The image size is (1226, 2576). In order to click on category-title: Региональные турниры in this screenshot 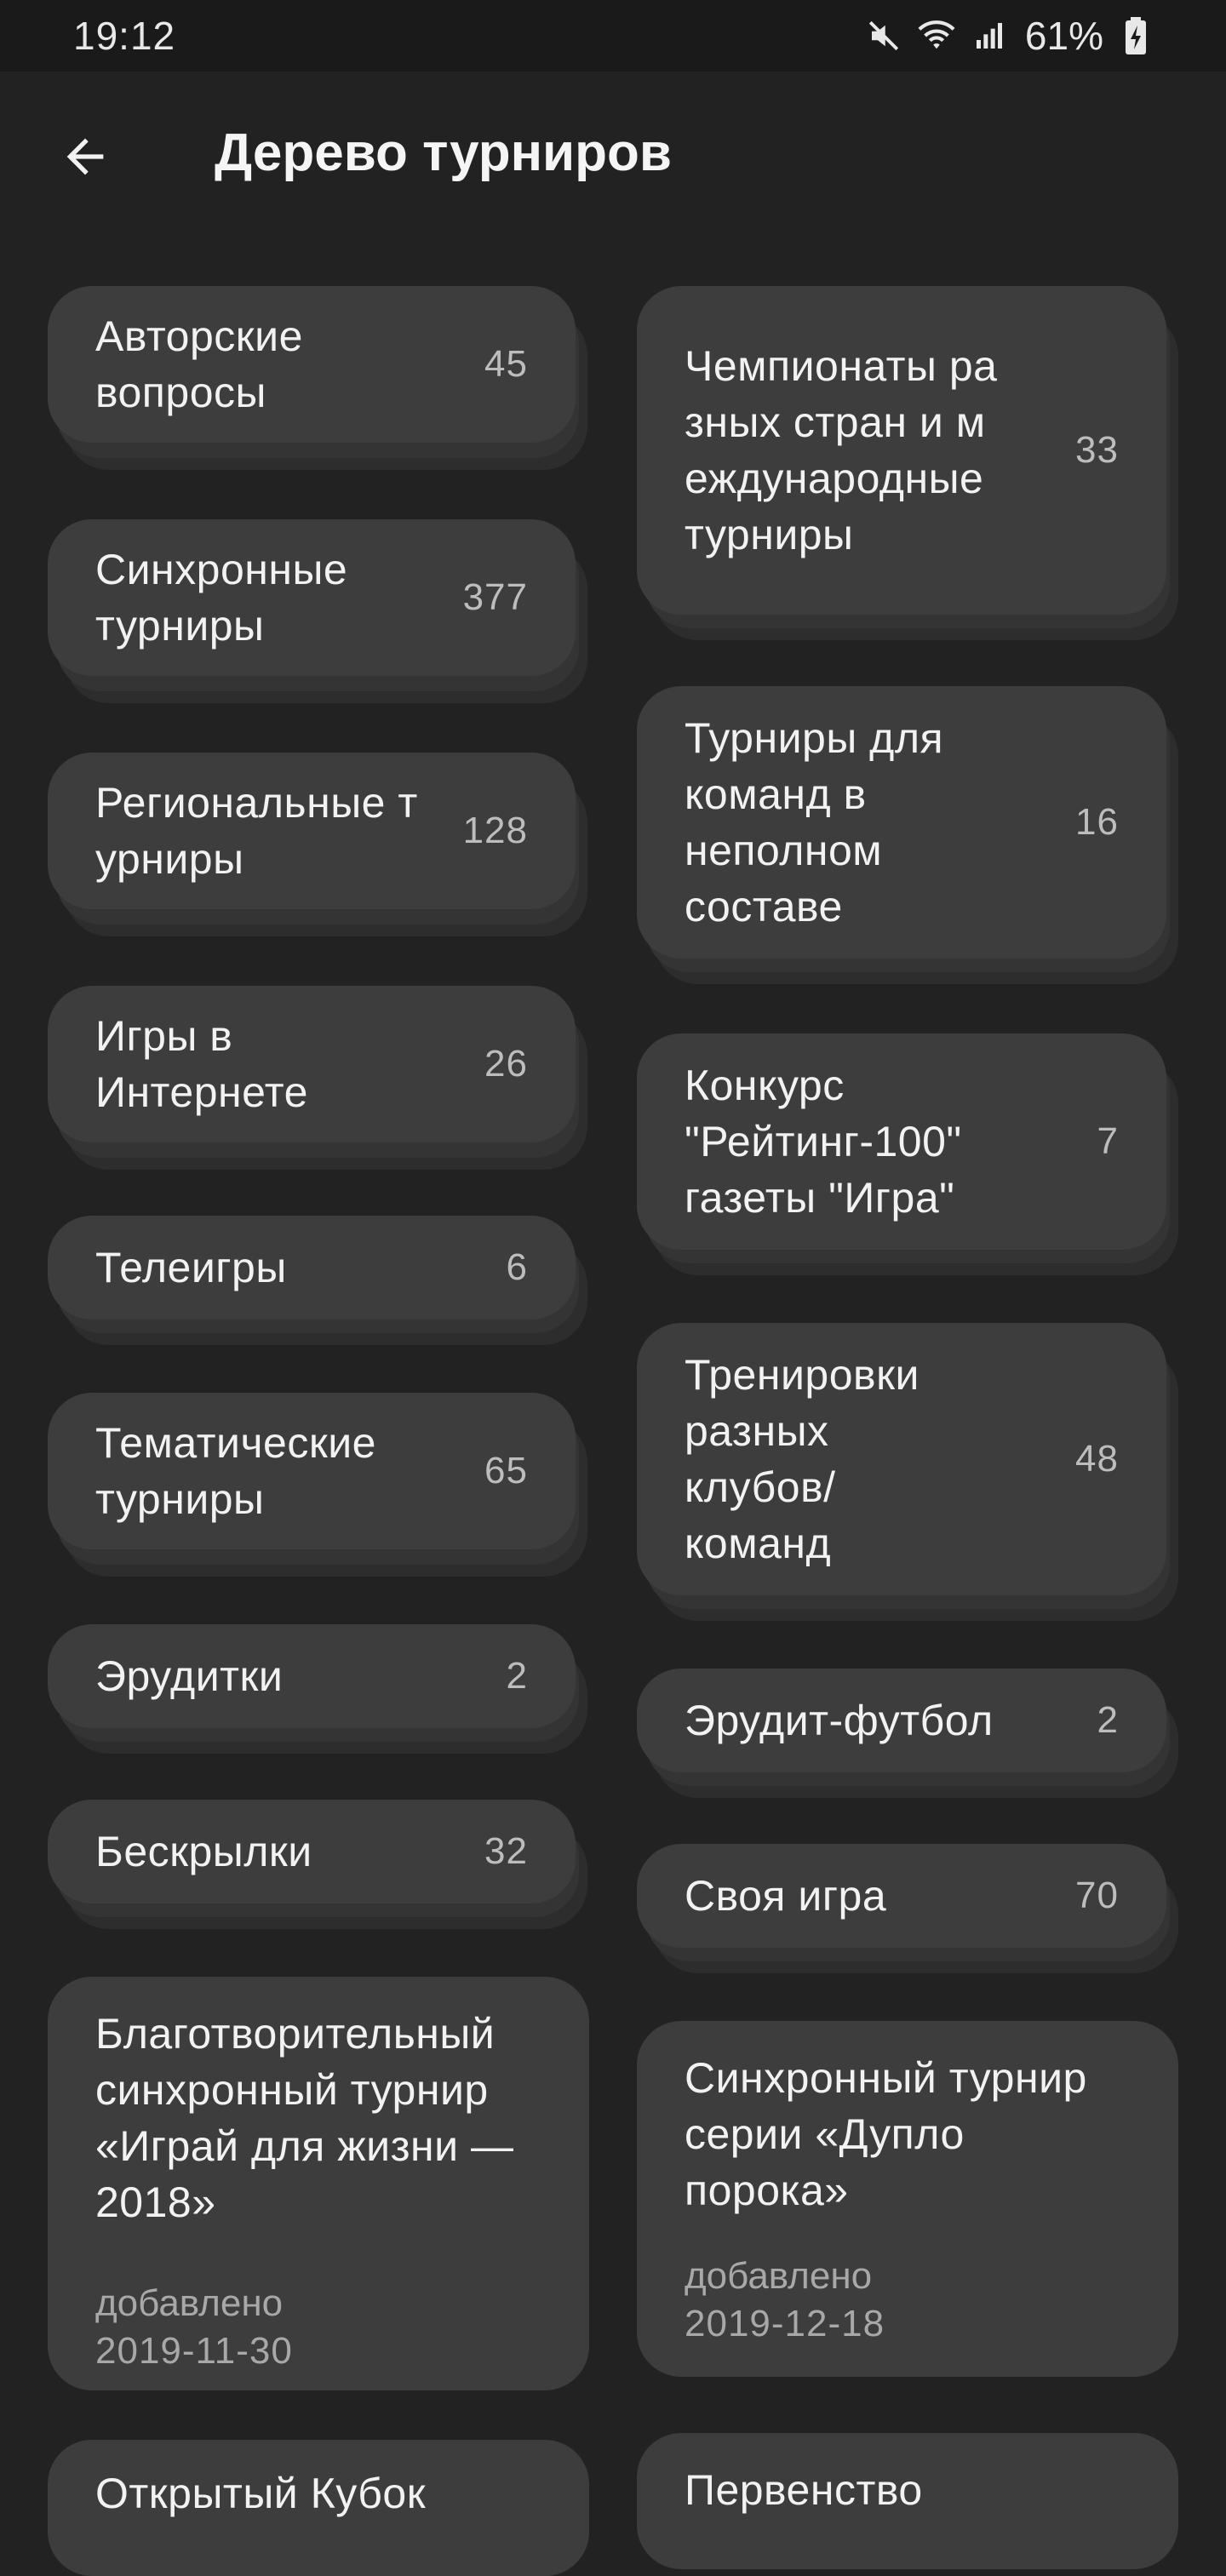, I will do `click(256, 831)`.